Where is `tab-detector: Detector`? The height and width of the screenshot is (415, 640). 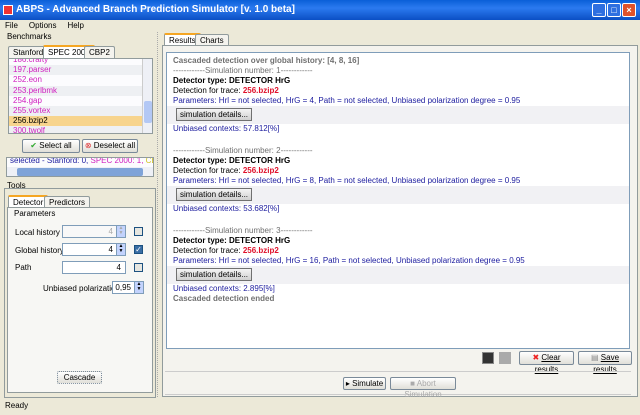
tab-detector: Detector is located at coordinates (28, 201).